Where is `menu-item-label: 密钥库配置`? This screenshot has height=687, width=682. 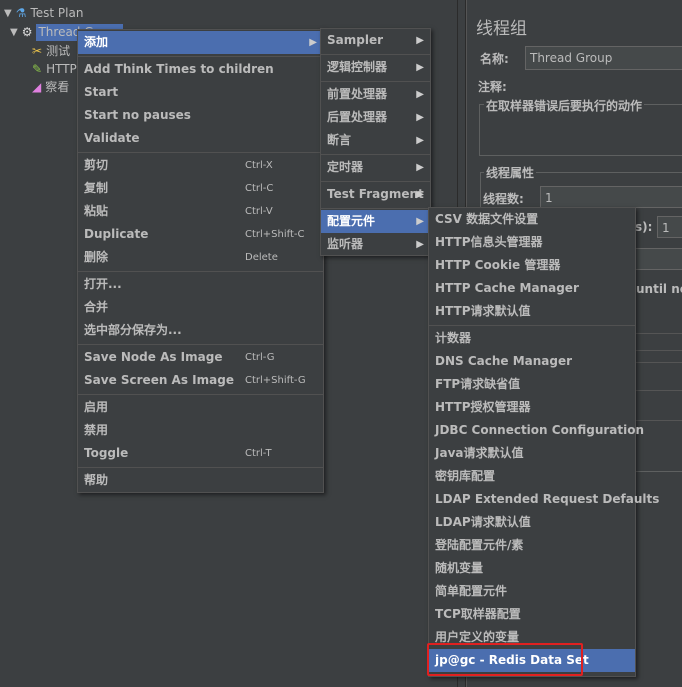
menu-item-label: 密钥库配置 is located at coordinates (465, 476).